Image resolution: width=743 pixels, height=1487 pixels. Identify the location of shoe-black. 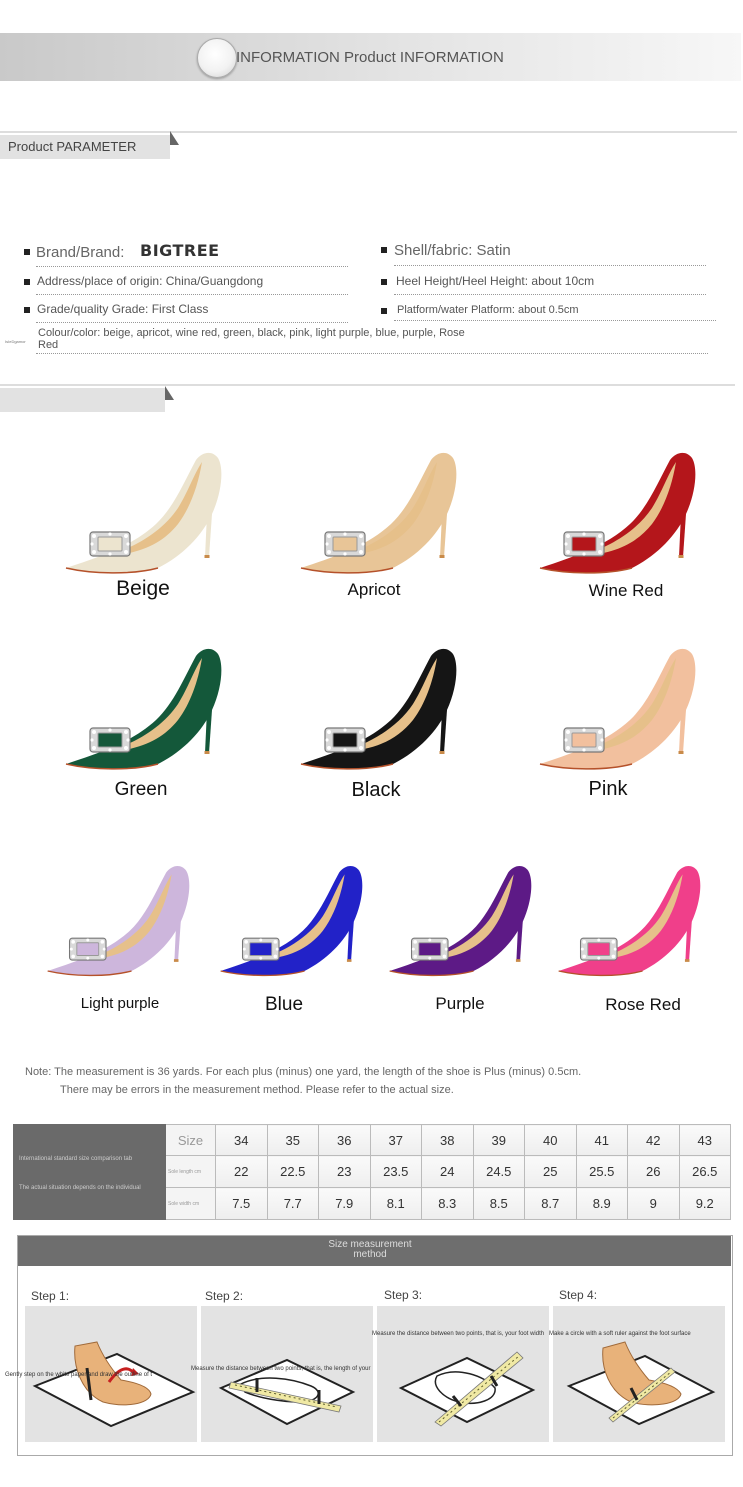
(382, 713).